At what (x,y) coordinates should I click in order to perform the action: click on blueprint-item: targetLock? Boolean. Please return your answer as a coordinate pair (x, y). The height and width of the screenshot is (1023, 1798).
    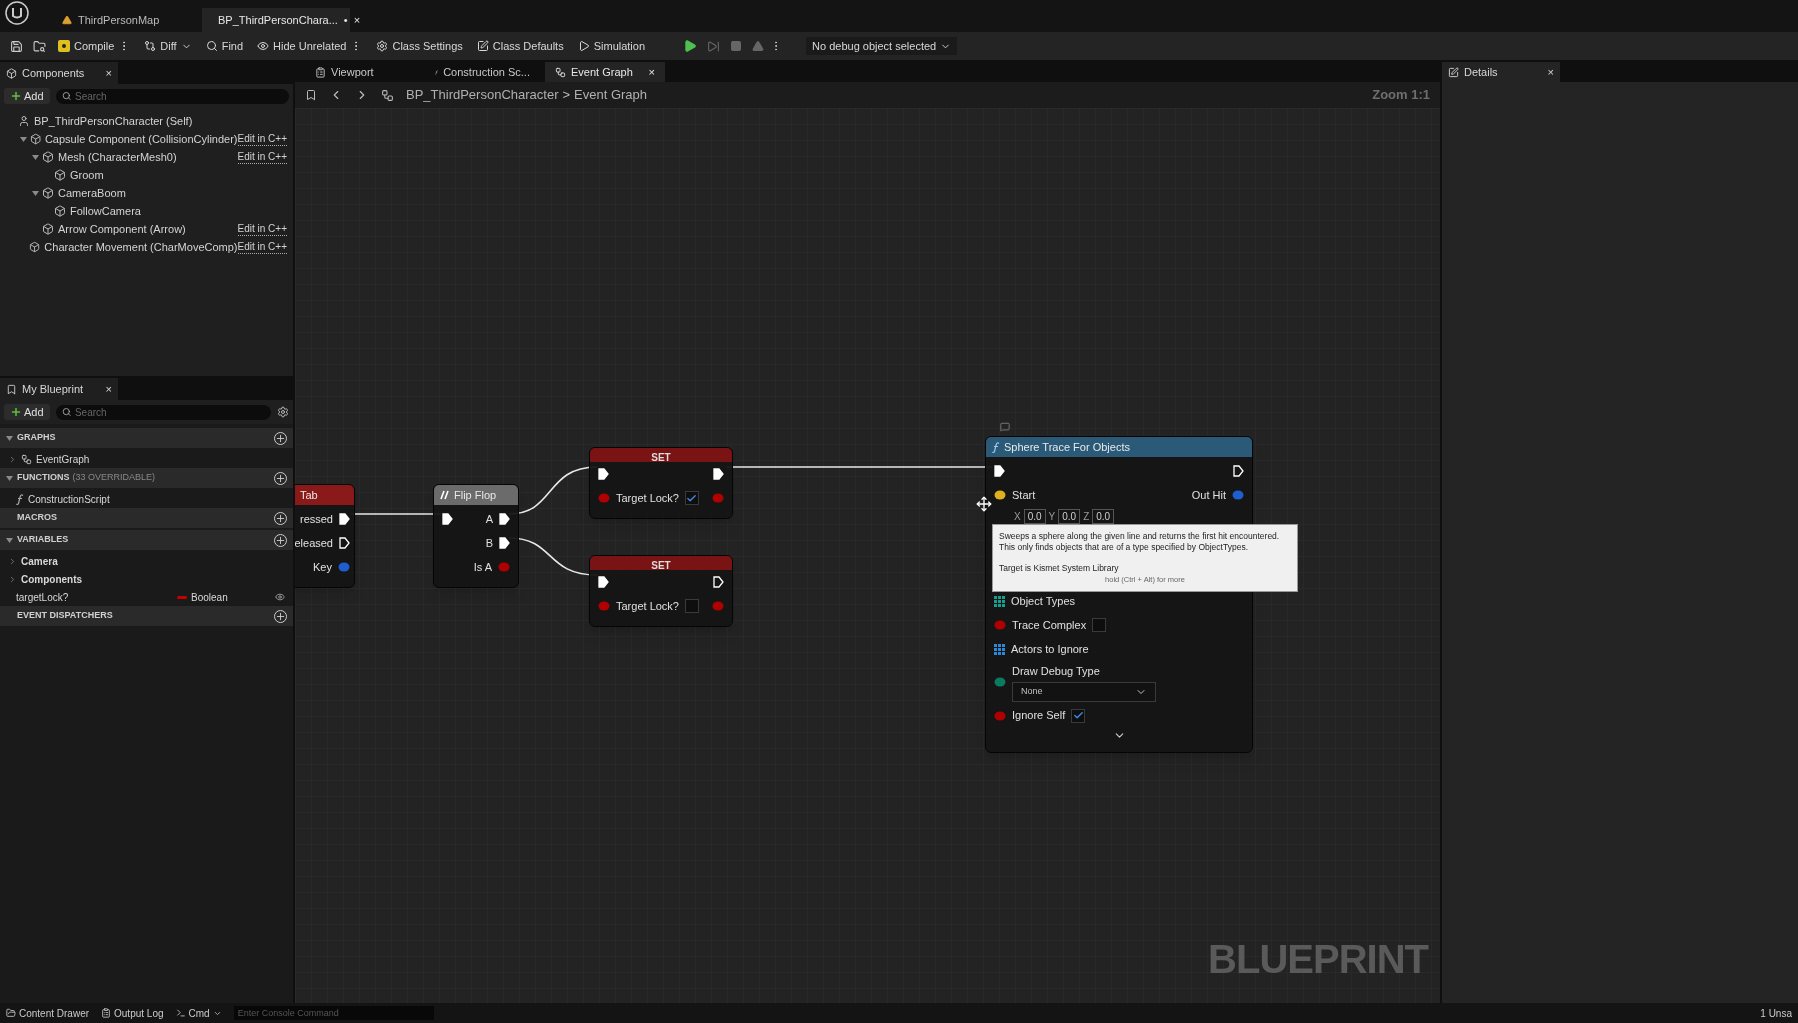
    Looking at the image, I should click on (146, 597).